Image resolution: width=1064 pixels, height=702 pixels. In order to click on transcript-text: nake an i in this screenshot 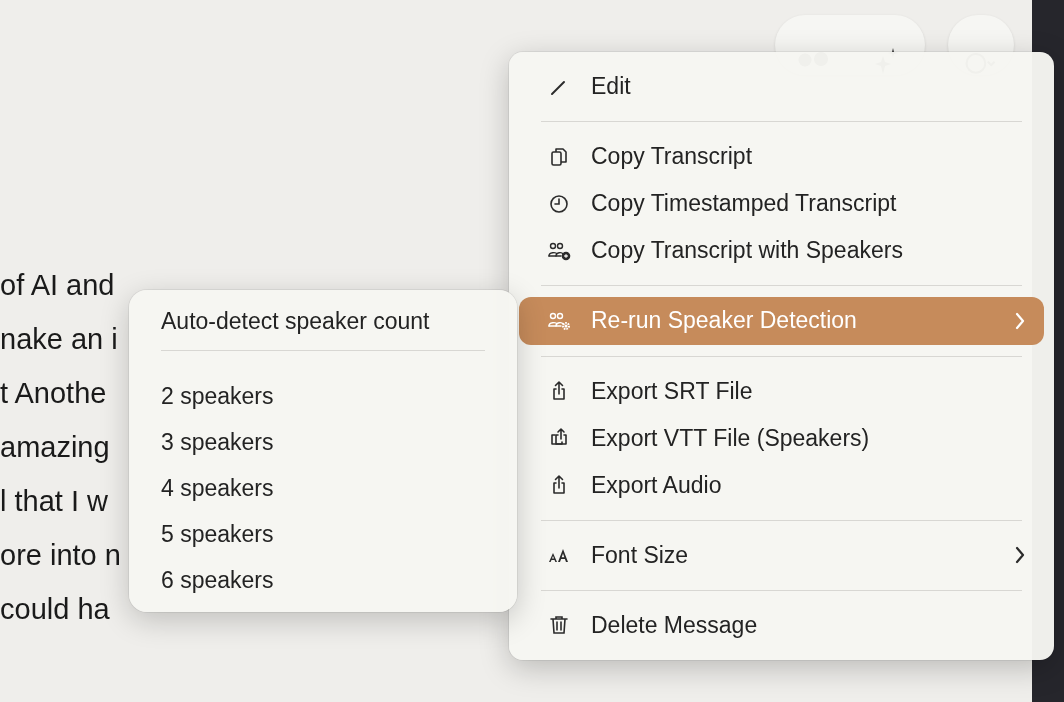, I will do `click(59, 339)`.